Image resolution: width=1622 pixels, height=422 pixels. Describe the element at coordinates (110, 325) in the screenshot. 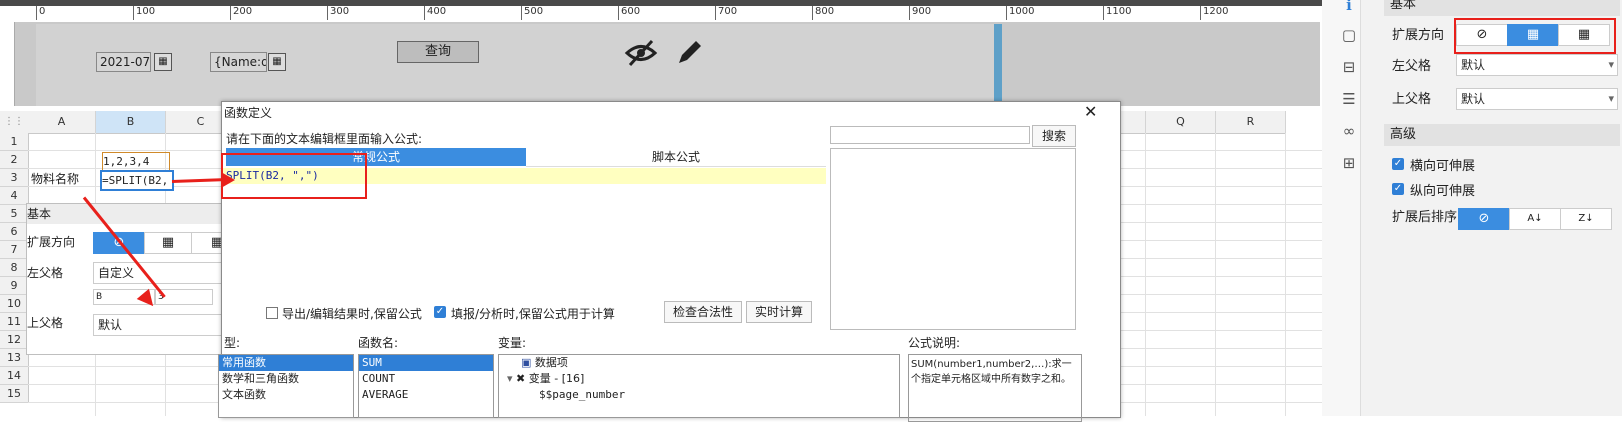

I see `float-top-parent-value: 默认` at that location.